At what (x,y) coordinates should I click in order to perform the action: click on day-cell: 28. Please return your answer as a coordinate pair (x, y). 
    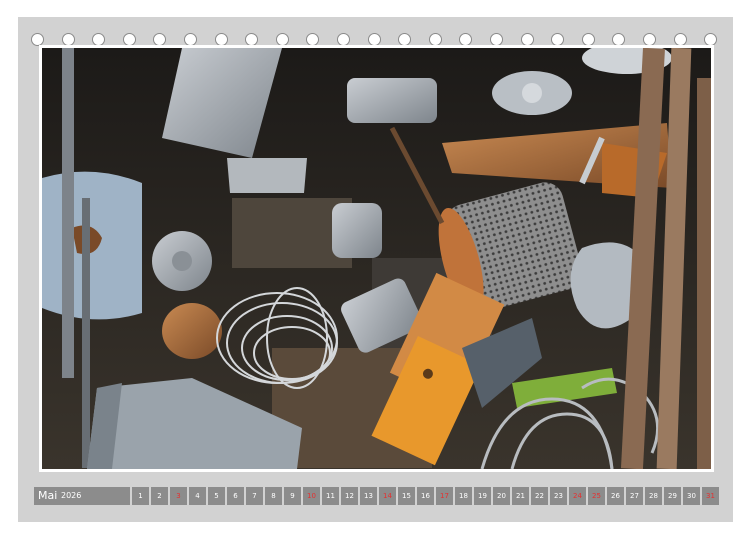
    Looking at the image, I should click on (653, 496).